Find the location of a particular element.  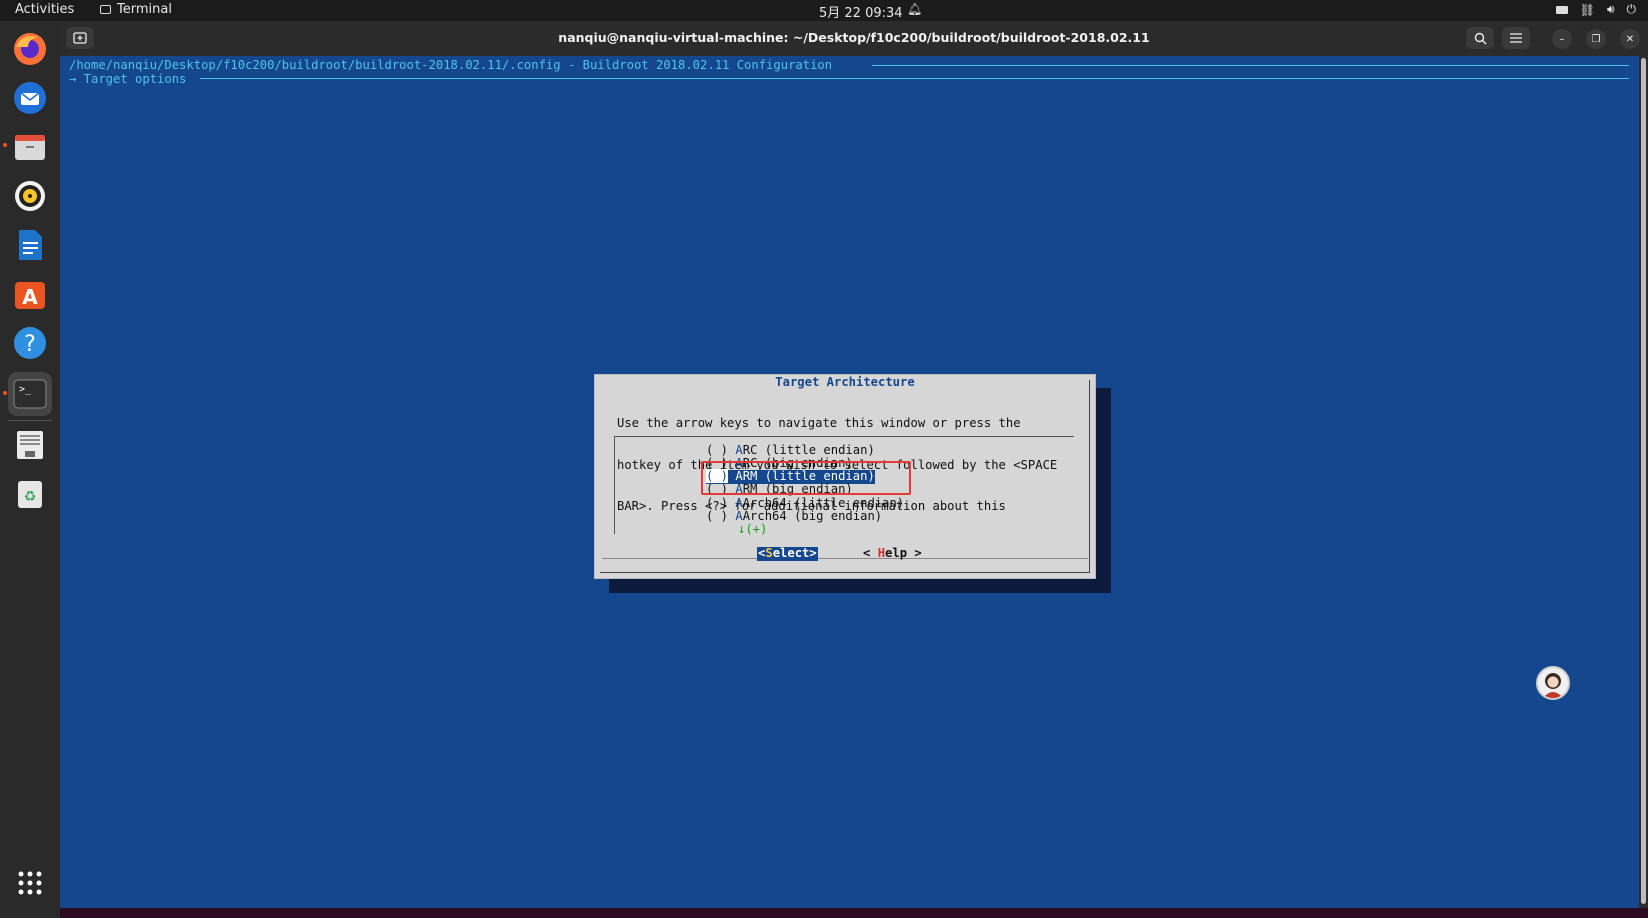

svg-text: A is located at coordinates (30, 297).